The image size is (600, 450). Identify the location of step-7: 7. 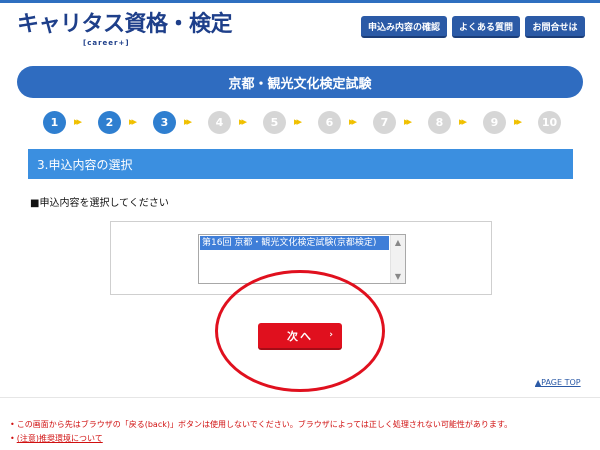
(384, 122).